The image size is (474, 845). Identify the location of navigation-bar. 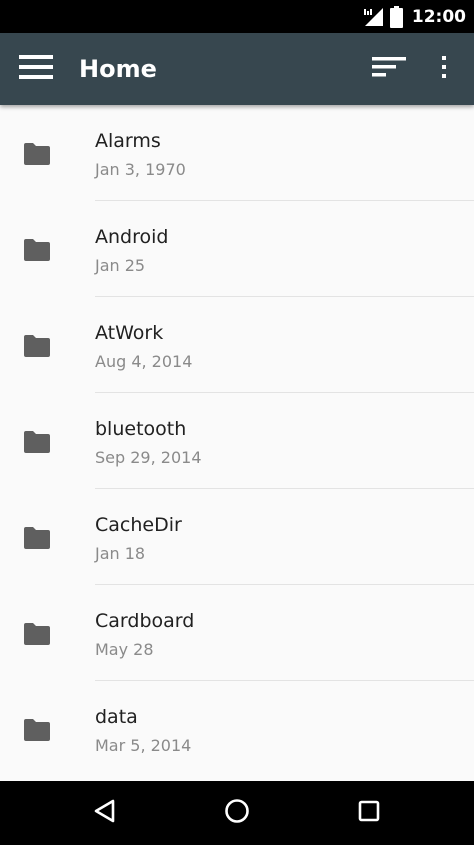
(237, 813).